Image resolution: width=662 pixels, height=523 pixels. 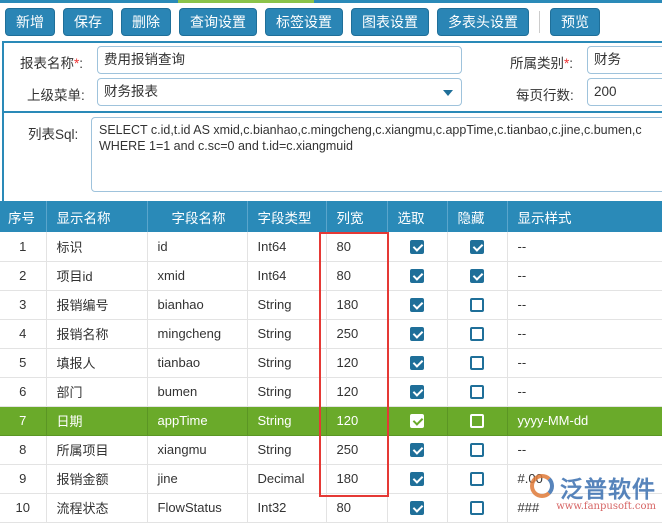 What do you see at coordinates (624, 60) in the screenshot?
I see `category-input: 财务` at bounding box center [624, 60].